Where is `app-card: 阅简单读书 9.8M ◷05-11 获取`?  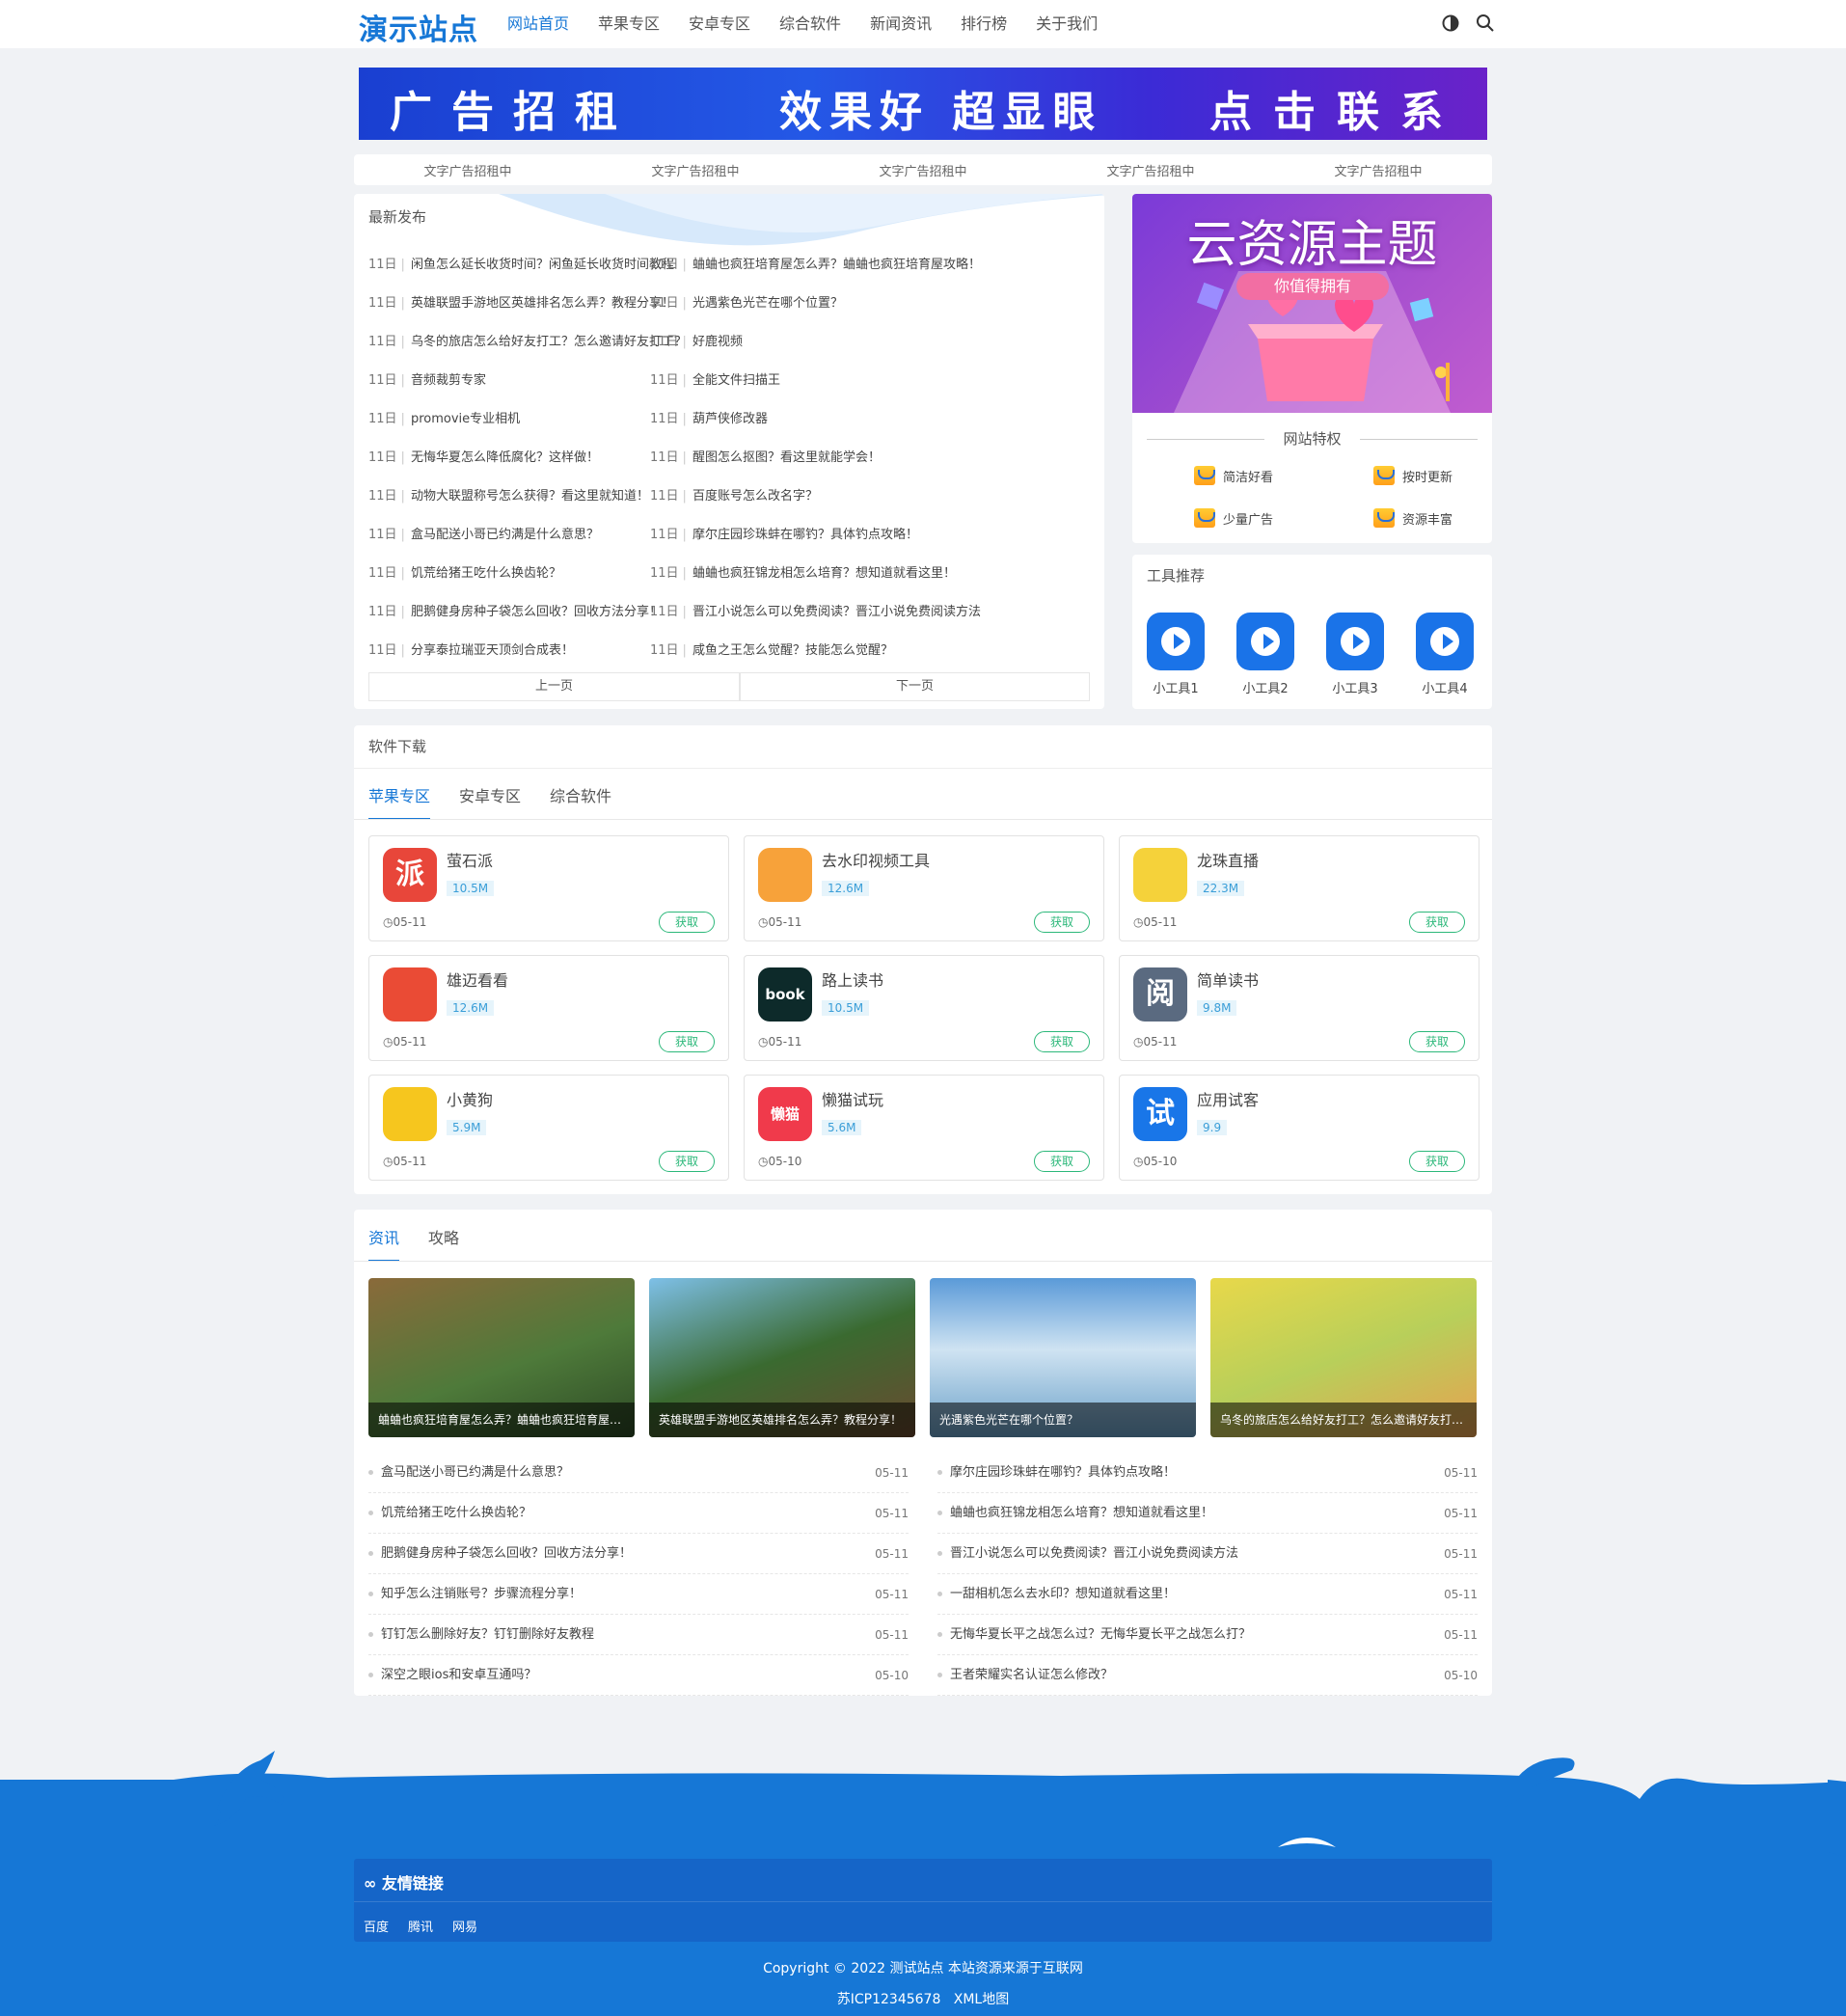
app-card: 阅简单读书 9.8M ◷05-11 获取 is located at coordinates (1299, 1008).